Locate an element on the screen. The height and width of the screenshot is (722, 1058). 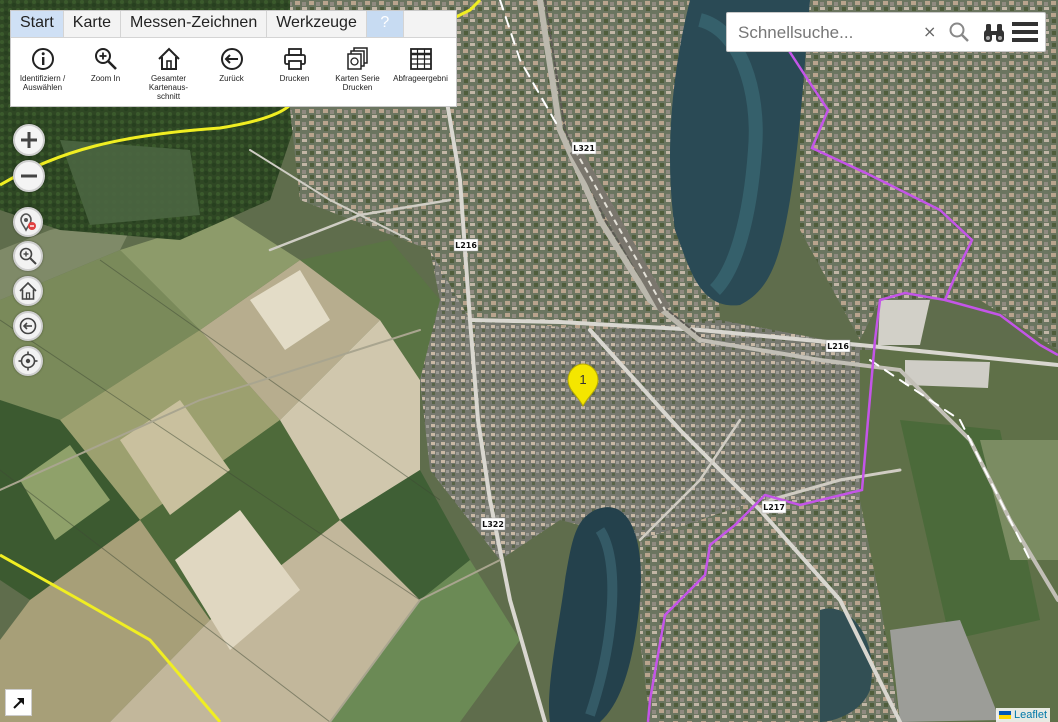
road-label-l322: L322 is located at coordinates (493, 524).